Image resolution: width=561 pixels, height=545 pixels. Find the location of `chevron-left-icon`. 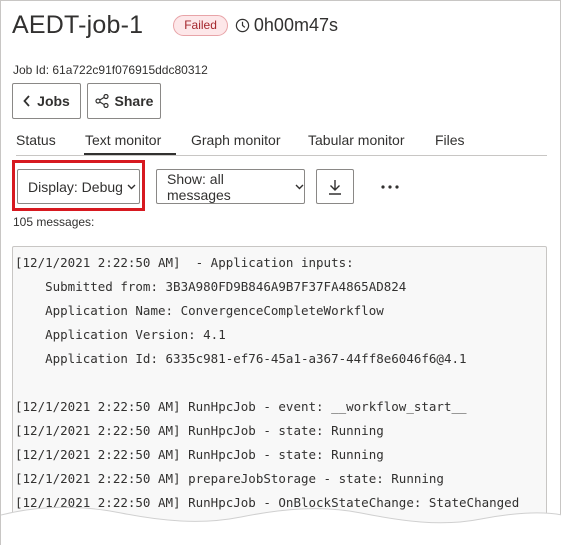

chevron-left-icon is located at coordinates (26, 101).